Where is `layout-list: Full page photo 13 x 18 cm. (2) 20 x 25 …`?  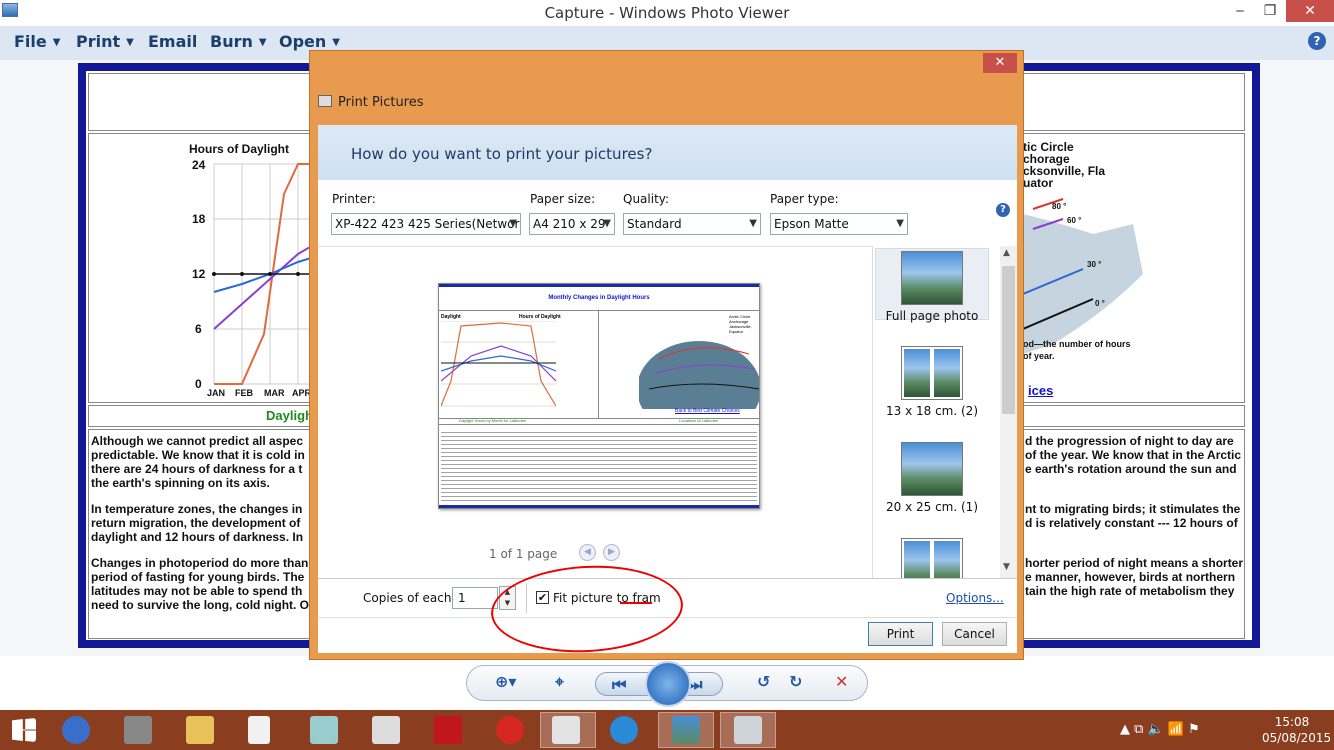
layout-list: Full page photo 13 x 18 cm. (2) 20 x 25 … is located at coordinates (936, 412).